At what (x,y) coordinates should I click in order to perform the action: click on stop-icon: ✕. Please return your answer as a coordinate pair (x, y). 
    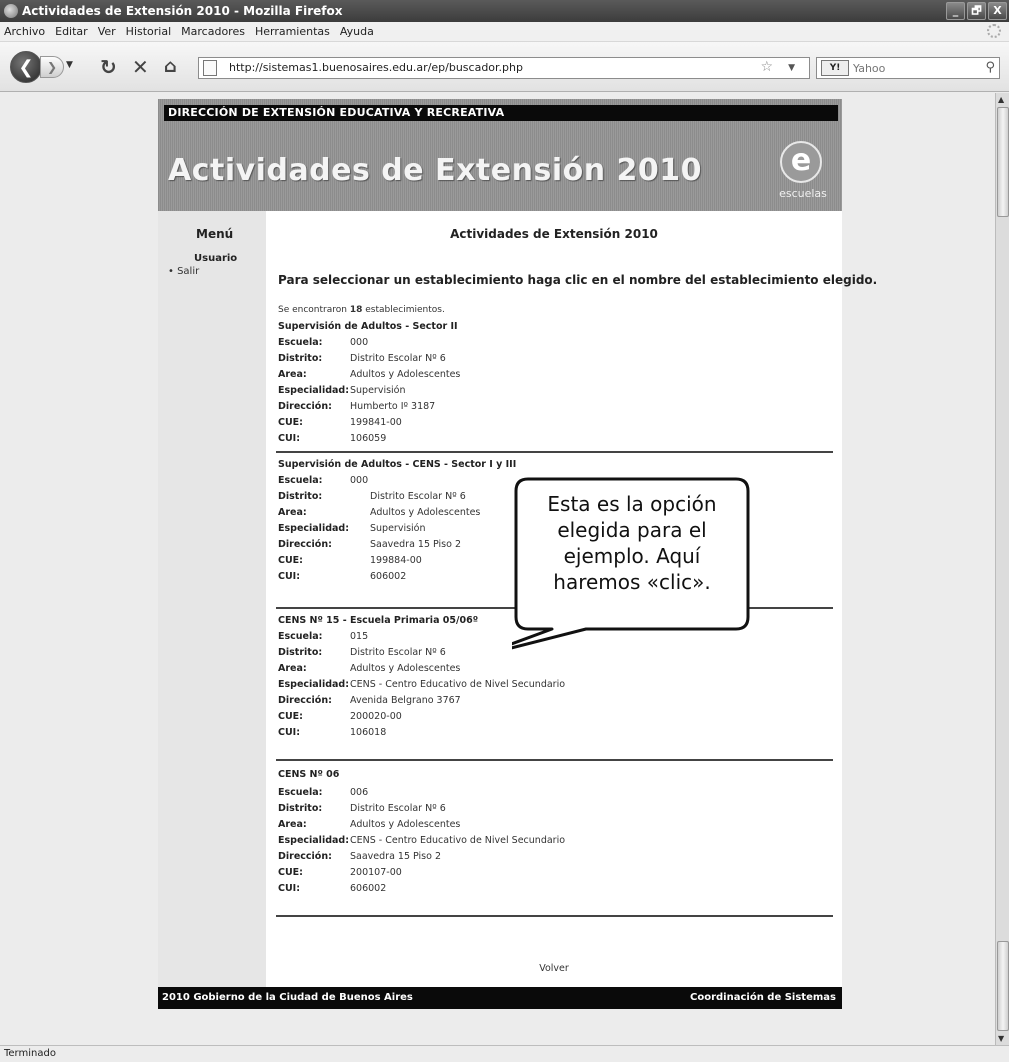
    Looking at the image, I should click on (140, 67).